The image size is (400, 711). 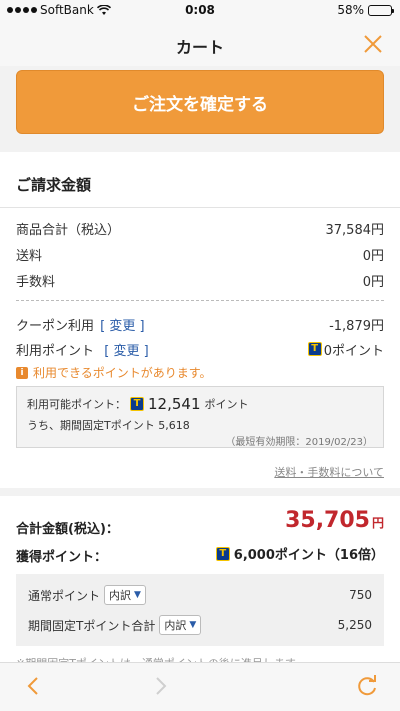 What do you see at coordinates (34, 686) in the screenshot?
I see `chevron-left-icon` at bounding box center [34, 686].